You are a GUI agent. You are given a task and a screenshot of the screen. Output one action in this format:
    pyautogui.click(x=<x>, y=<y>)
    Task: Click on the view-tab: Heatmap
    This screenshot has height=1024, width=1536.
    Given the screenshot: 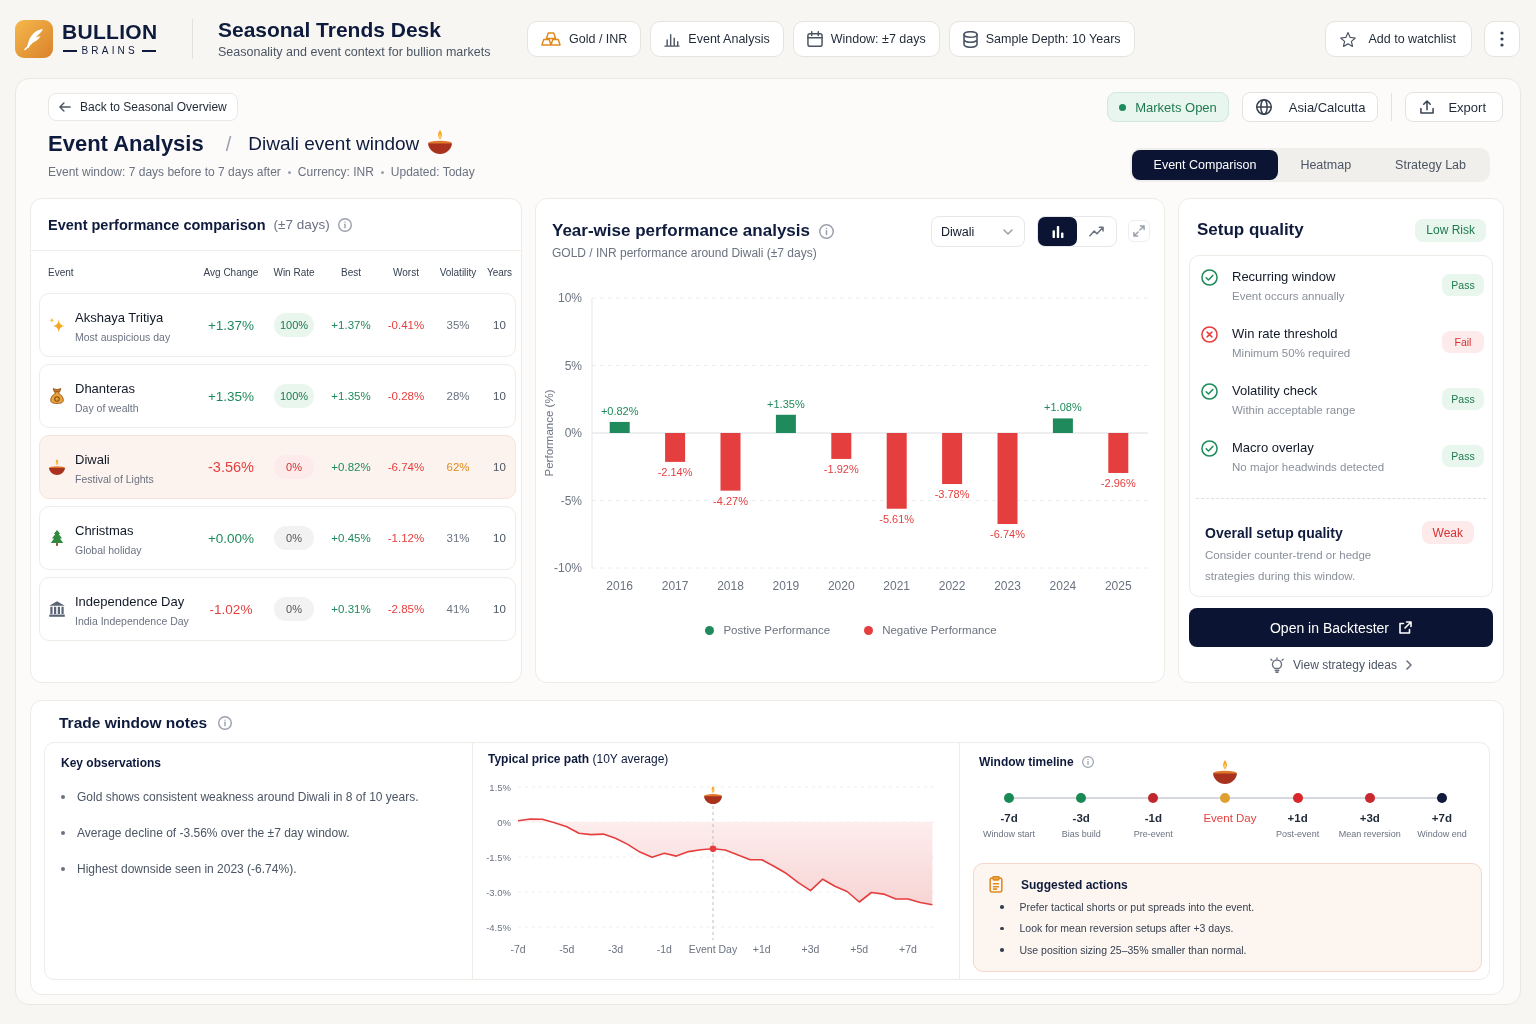 What is the action you would take?
    pyautogui.click(x=1326, y=165)
    